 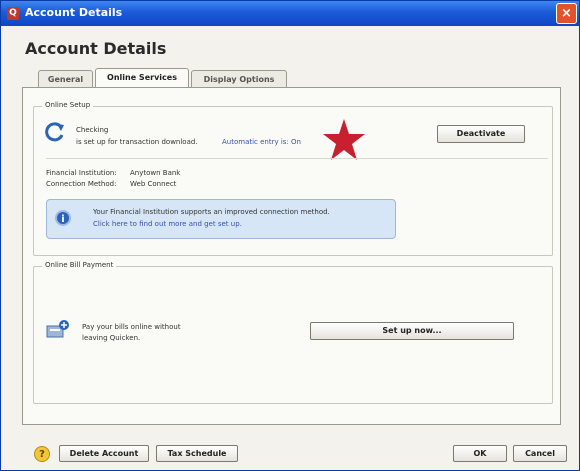 I want to click on window-title: Account Details, so click(x=74, y=12).